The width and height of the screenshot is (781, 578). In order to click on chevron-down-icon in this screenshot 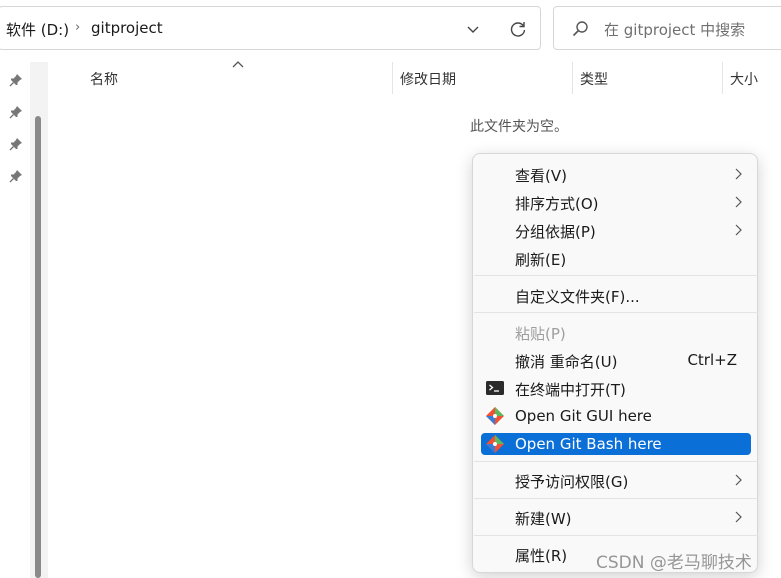, I will do `click(473, 29)`.